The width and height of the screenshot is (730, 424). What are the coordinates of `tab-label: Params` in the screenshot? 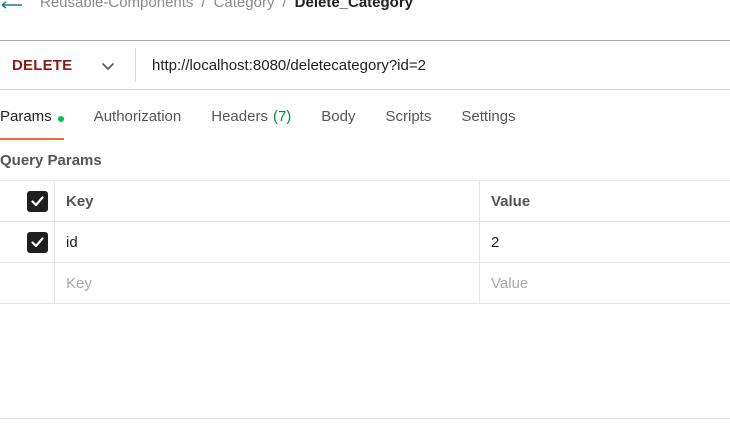 It's located at (26, 116).